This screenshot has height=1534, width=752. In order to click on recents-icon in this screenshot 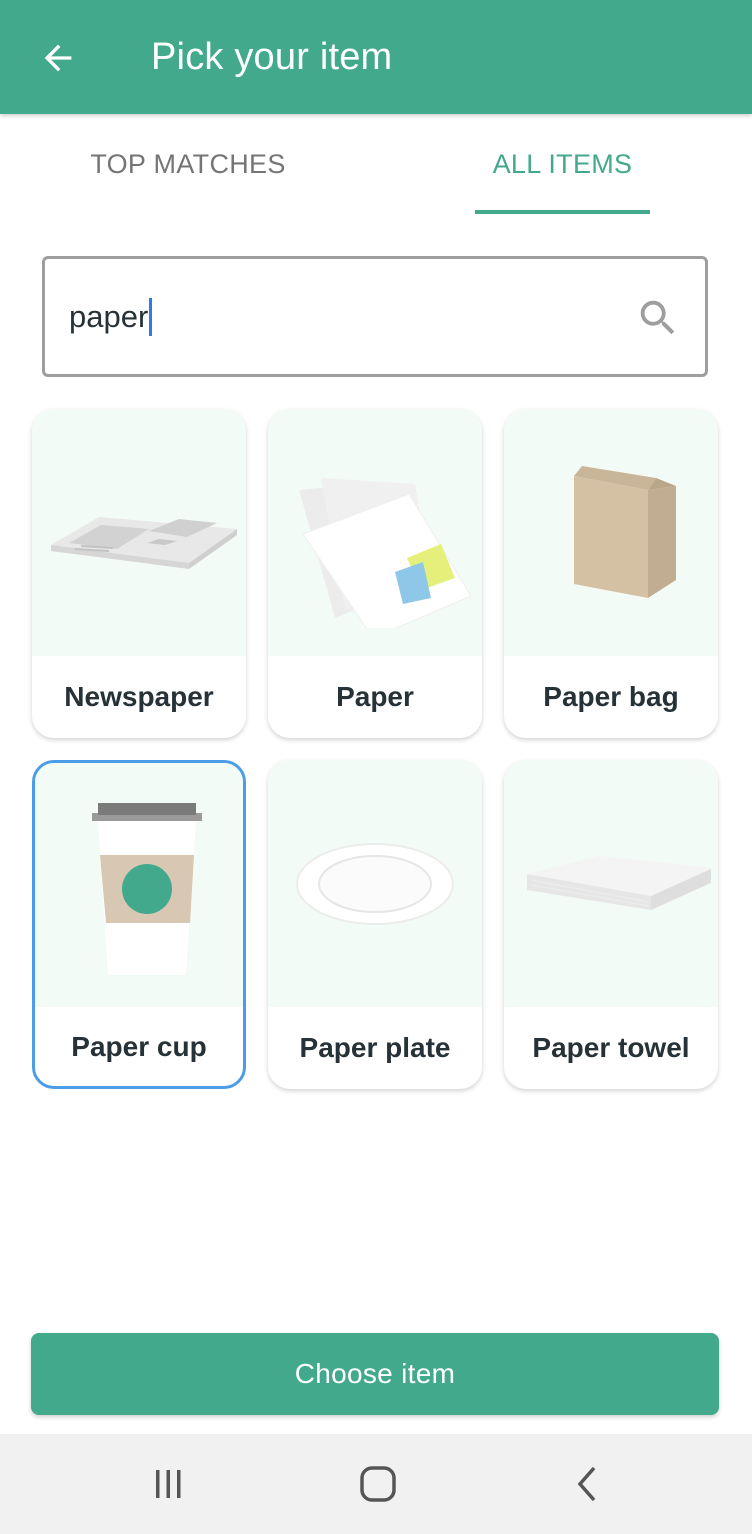, I will do `click(168, 1484)`.